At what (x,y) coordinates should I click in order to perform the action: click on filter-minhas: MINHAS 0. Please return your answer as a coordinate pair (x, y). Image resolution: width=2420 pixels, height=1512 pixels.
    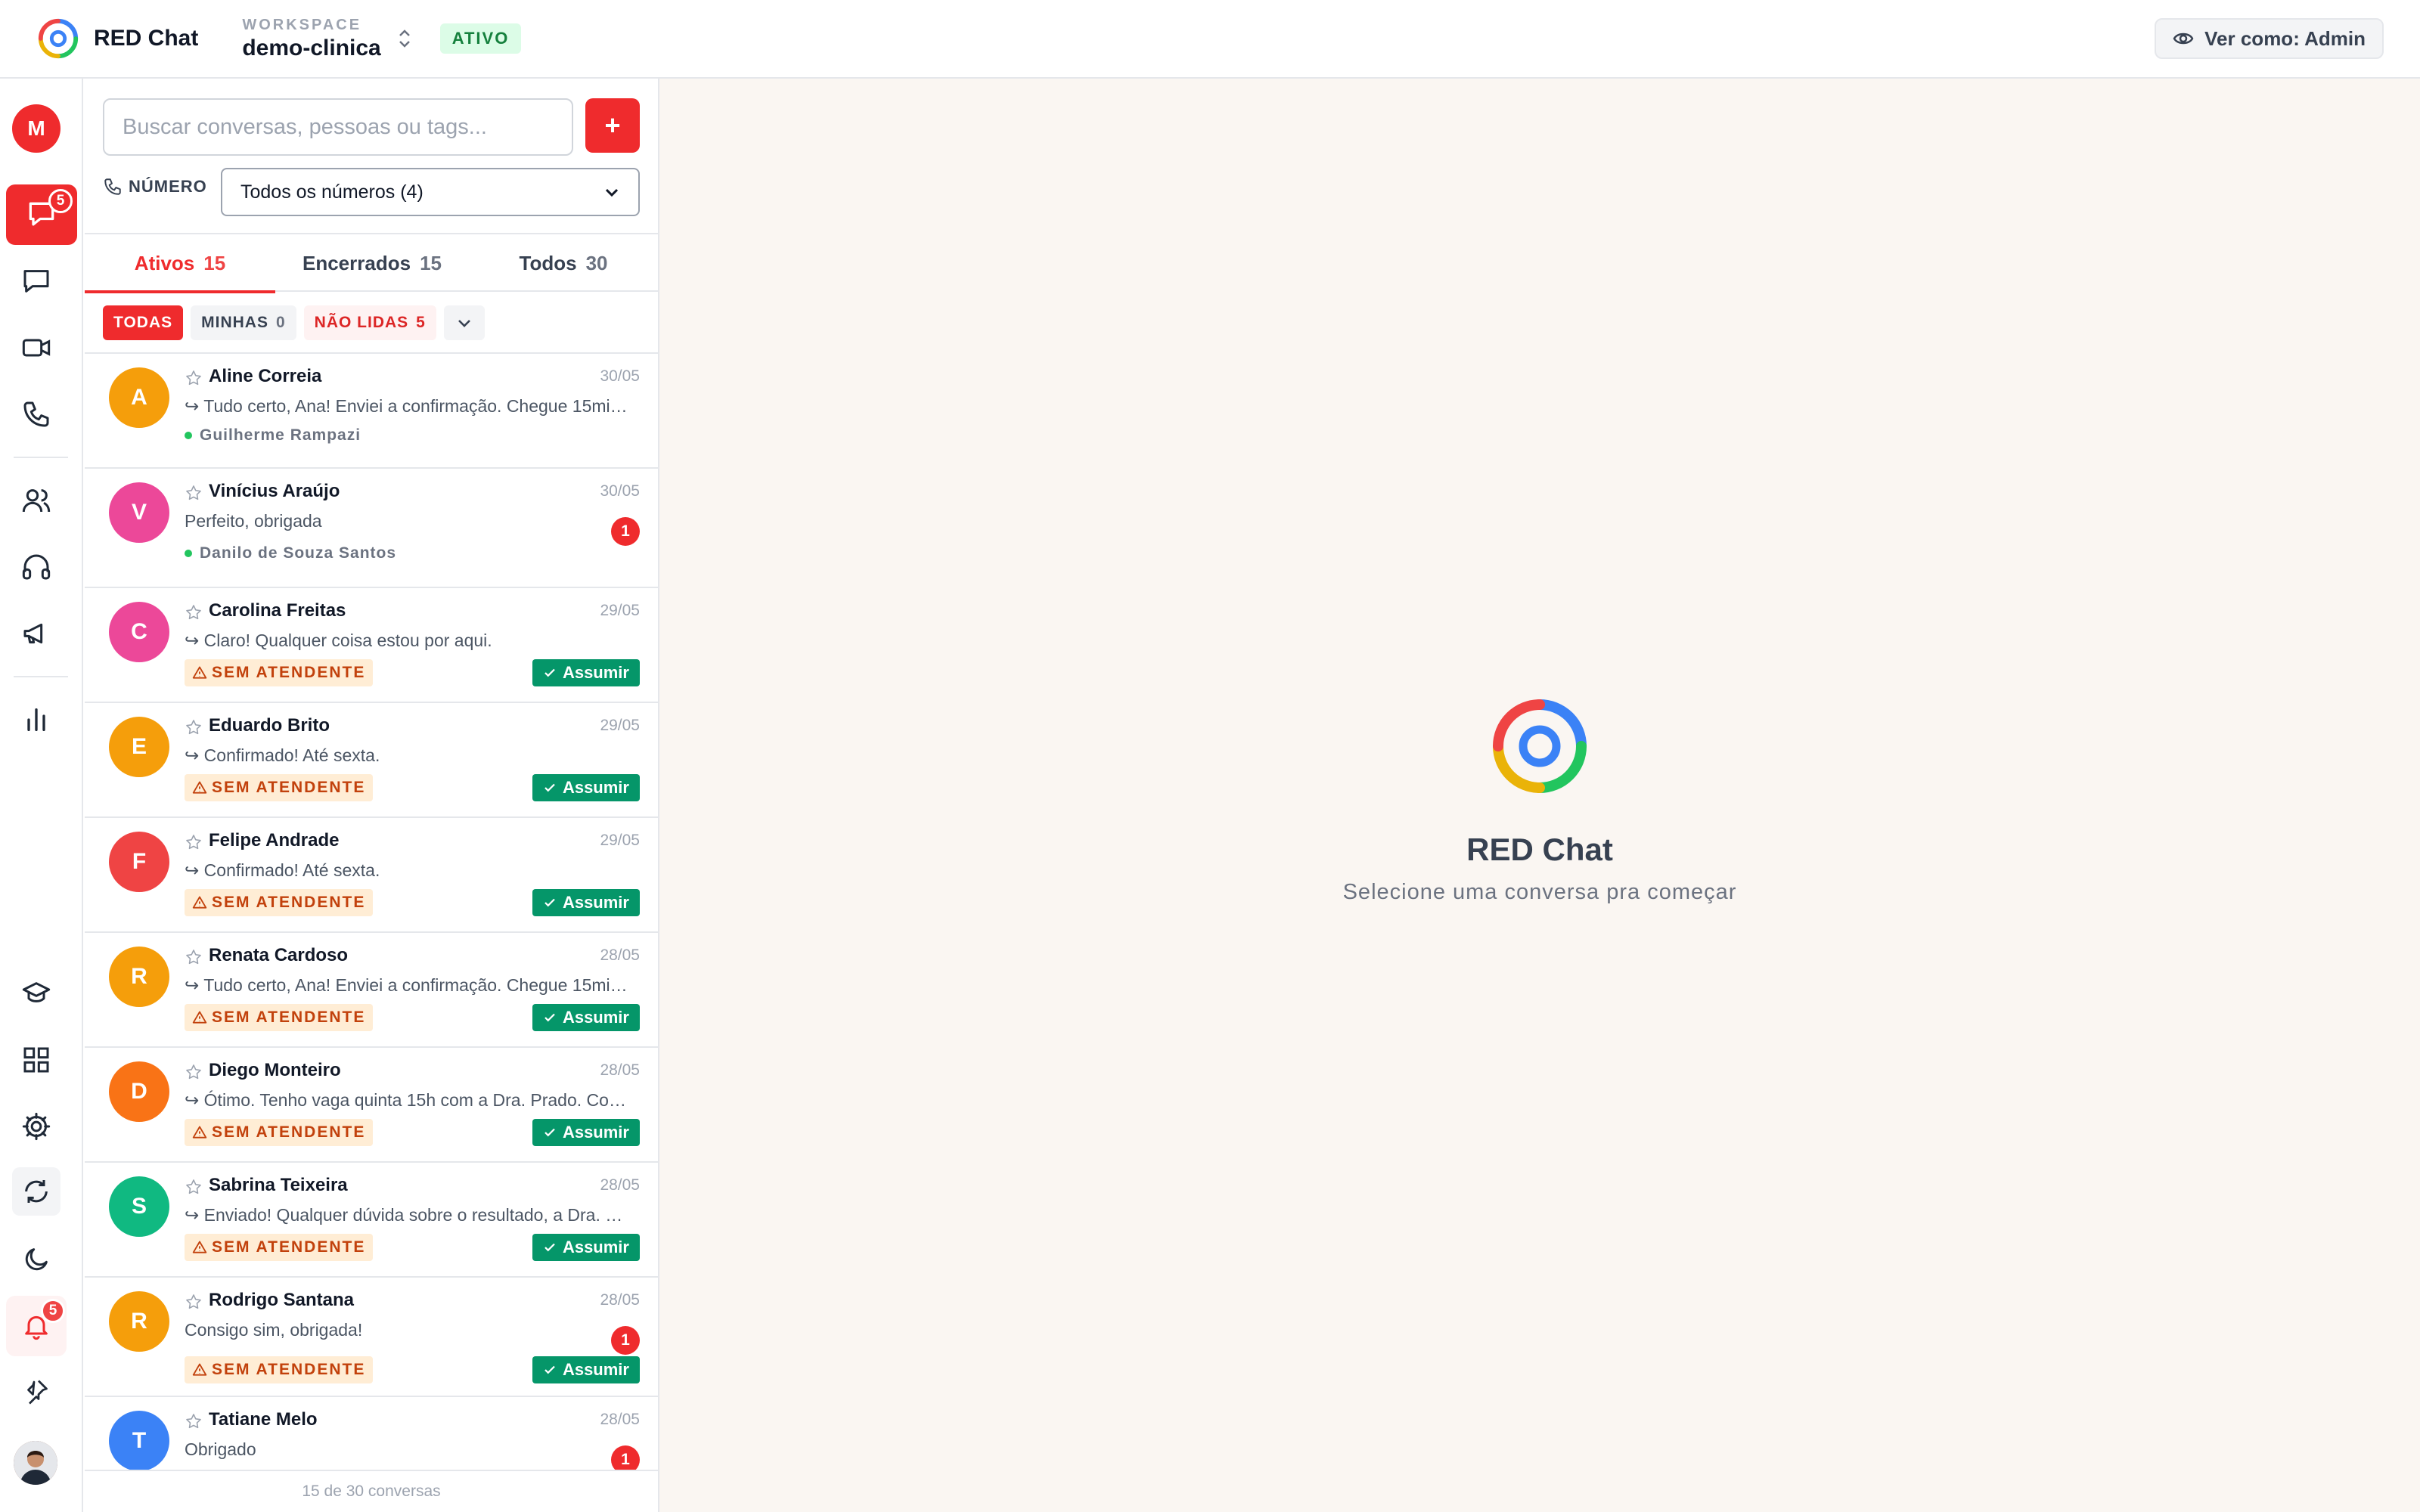
    Looking at the image, I should click on (243, 323).